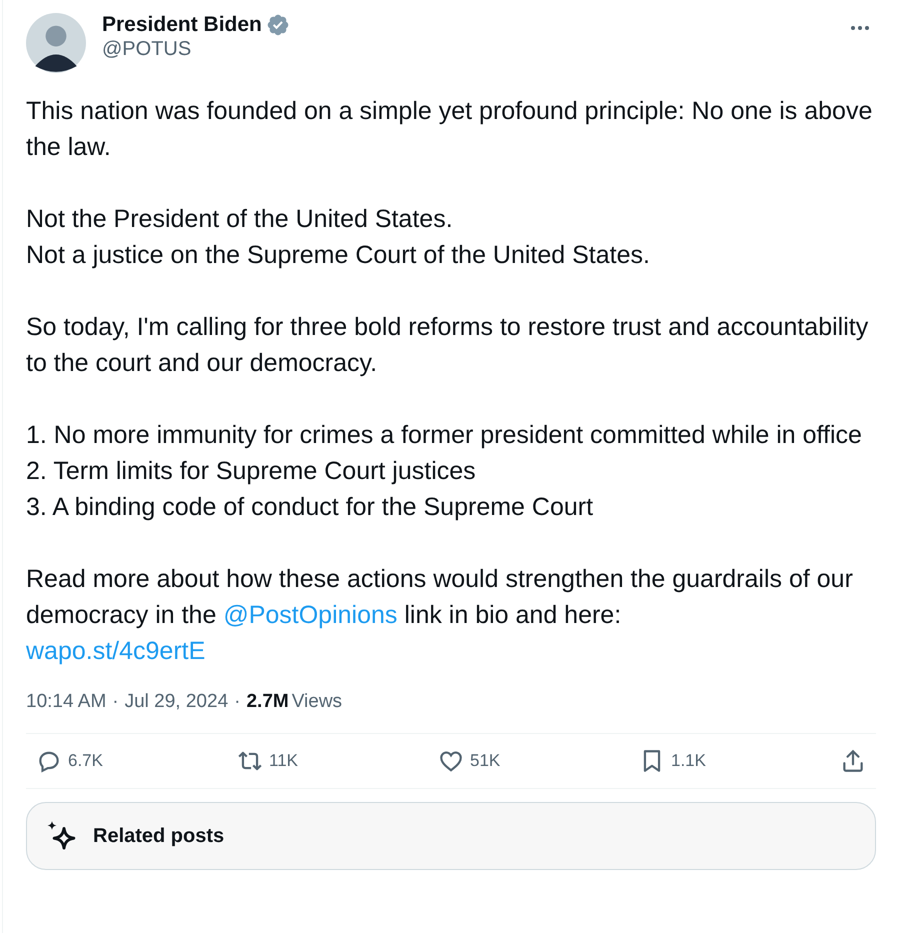 The height and width of the screenshot is (946, 898). I want to click on display-name: President Biden, so click(182, 25).